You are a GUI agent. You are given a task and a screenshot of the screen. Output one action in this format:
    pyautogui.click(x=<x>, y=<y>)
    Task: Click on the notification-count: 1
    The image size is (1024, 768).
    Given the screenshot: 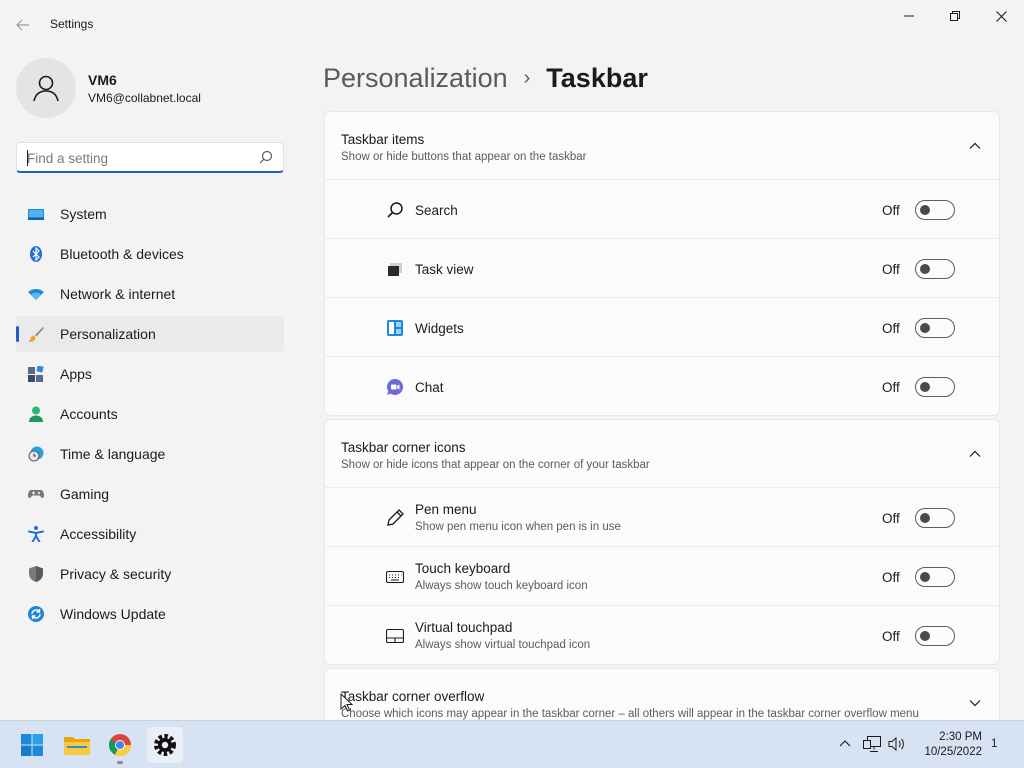 What is the action you would take?
    pyautogui.click(x=994, y=744)
    